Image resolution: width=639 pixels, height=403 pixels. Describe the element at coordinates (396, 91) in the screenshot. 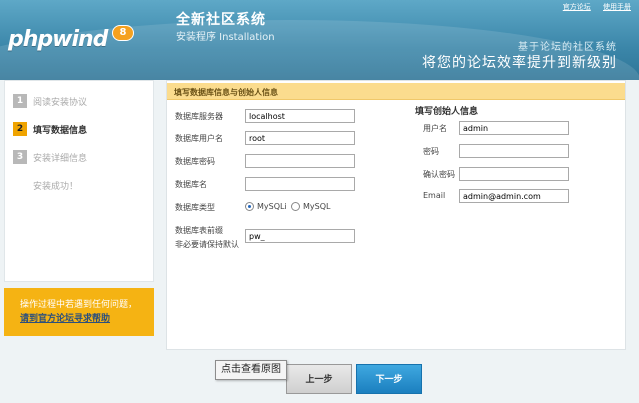

I see `panel-title: 填写数据库信息与创始人信息` at that location.